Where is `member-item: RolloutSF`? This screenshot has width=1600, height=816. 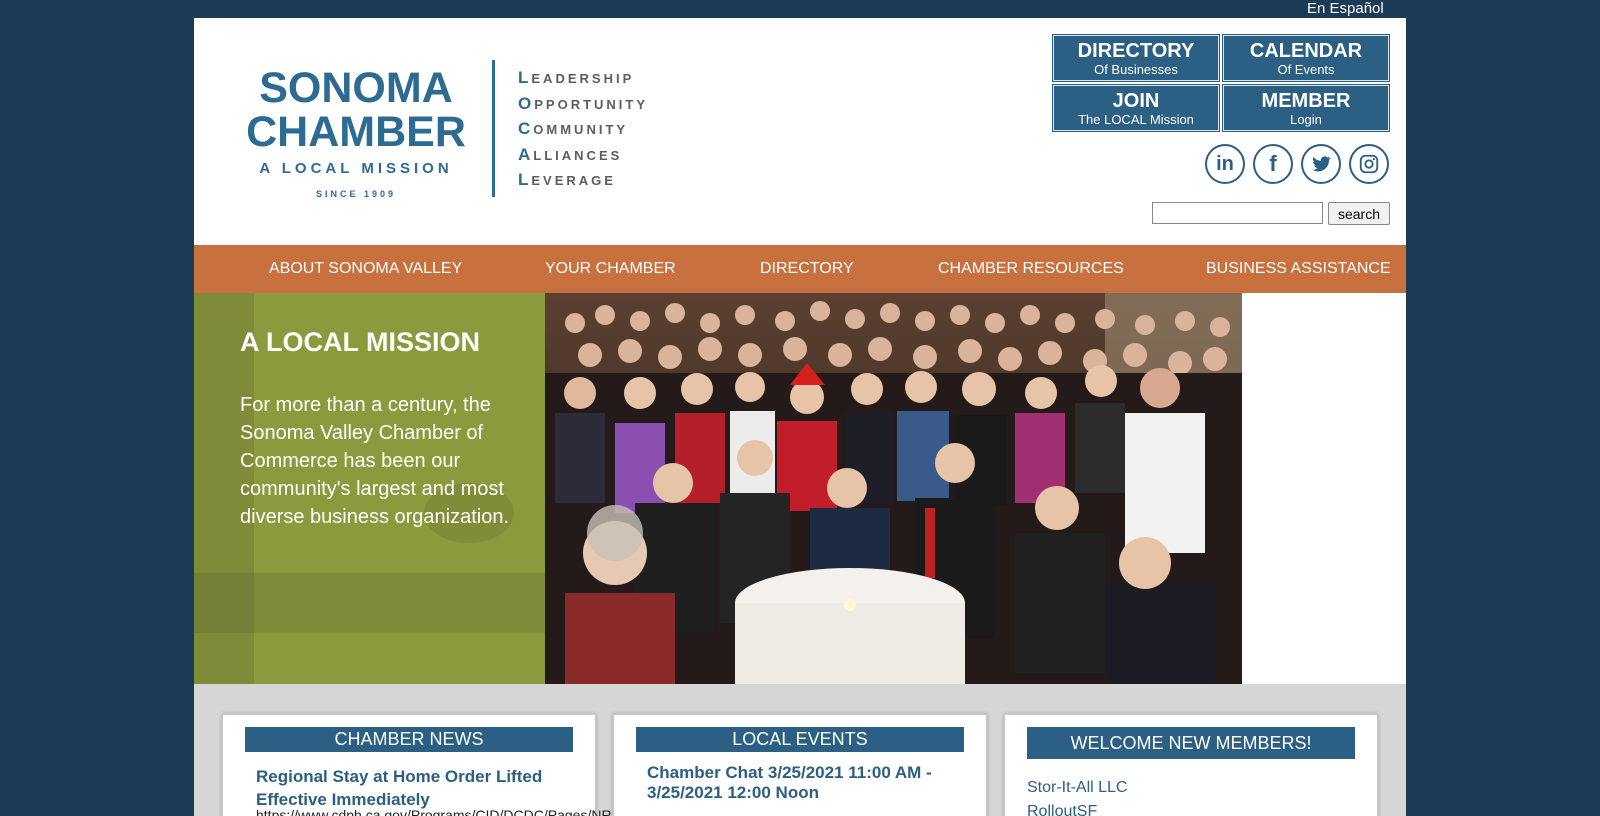
member-item: RolloutSF is located at coordinates (1062, 809).